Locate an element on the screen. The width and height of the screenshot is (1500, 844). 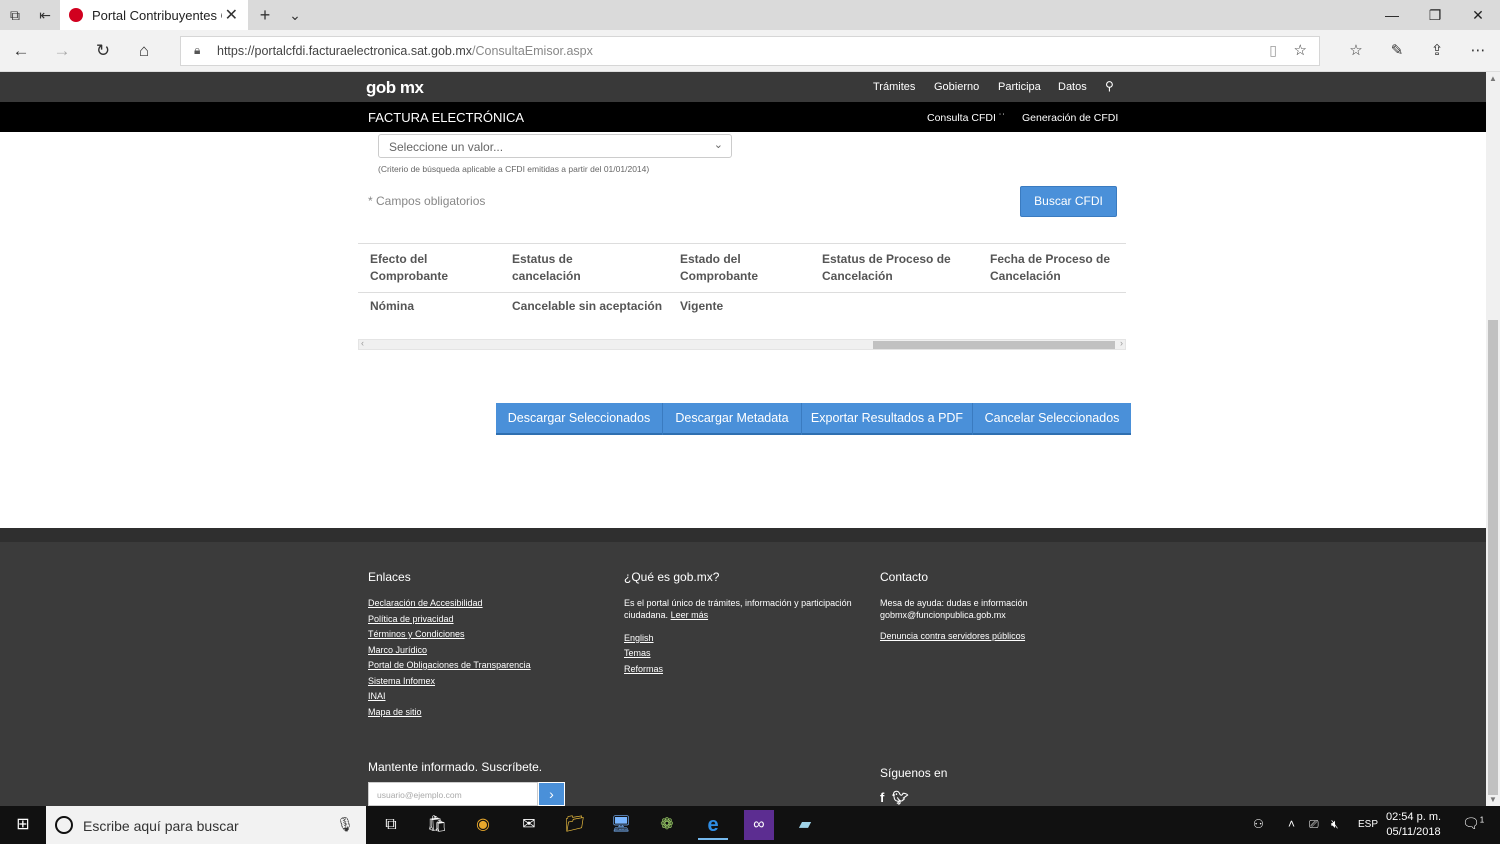
close-tab-icon: ✕ is located at coordinates (231, 15).